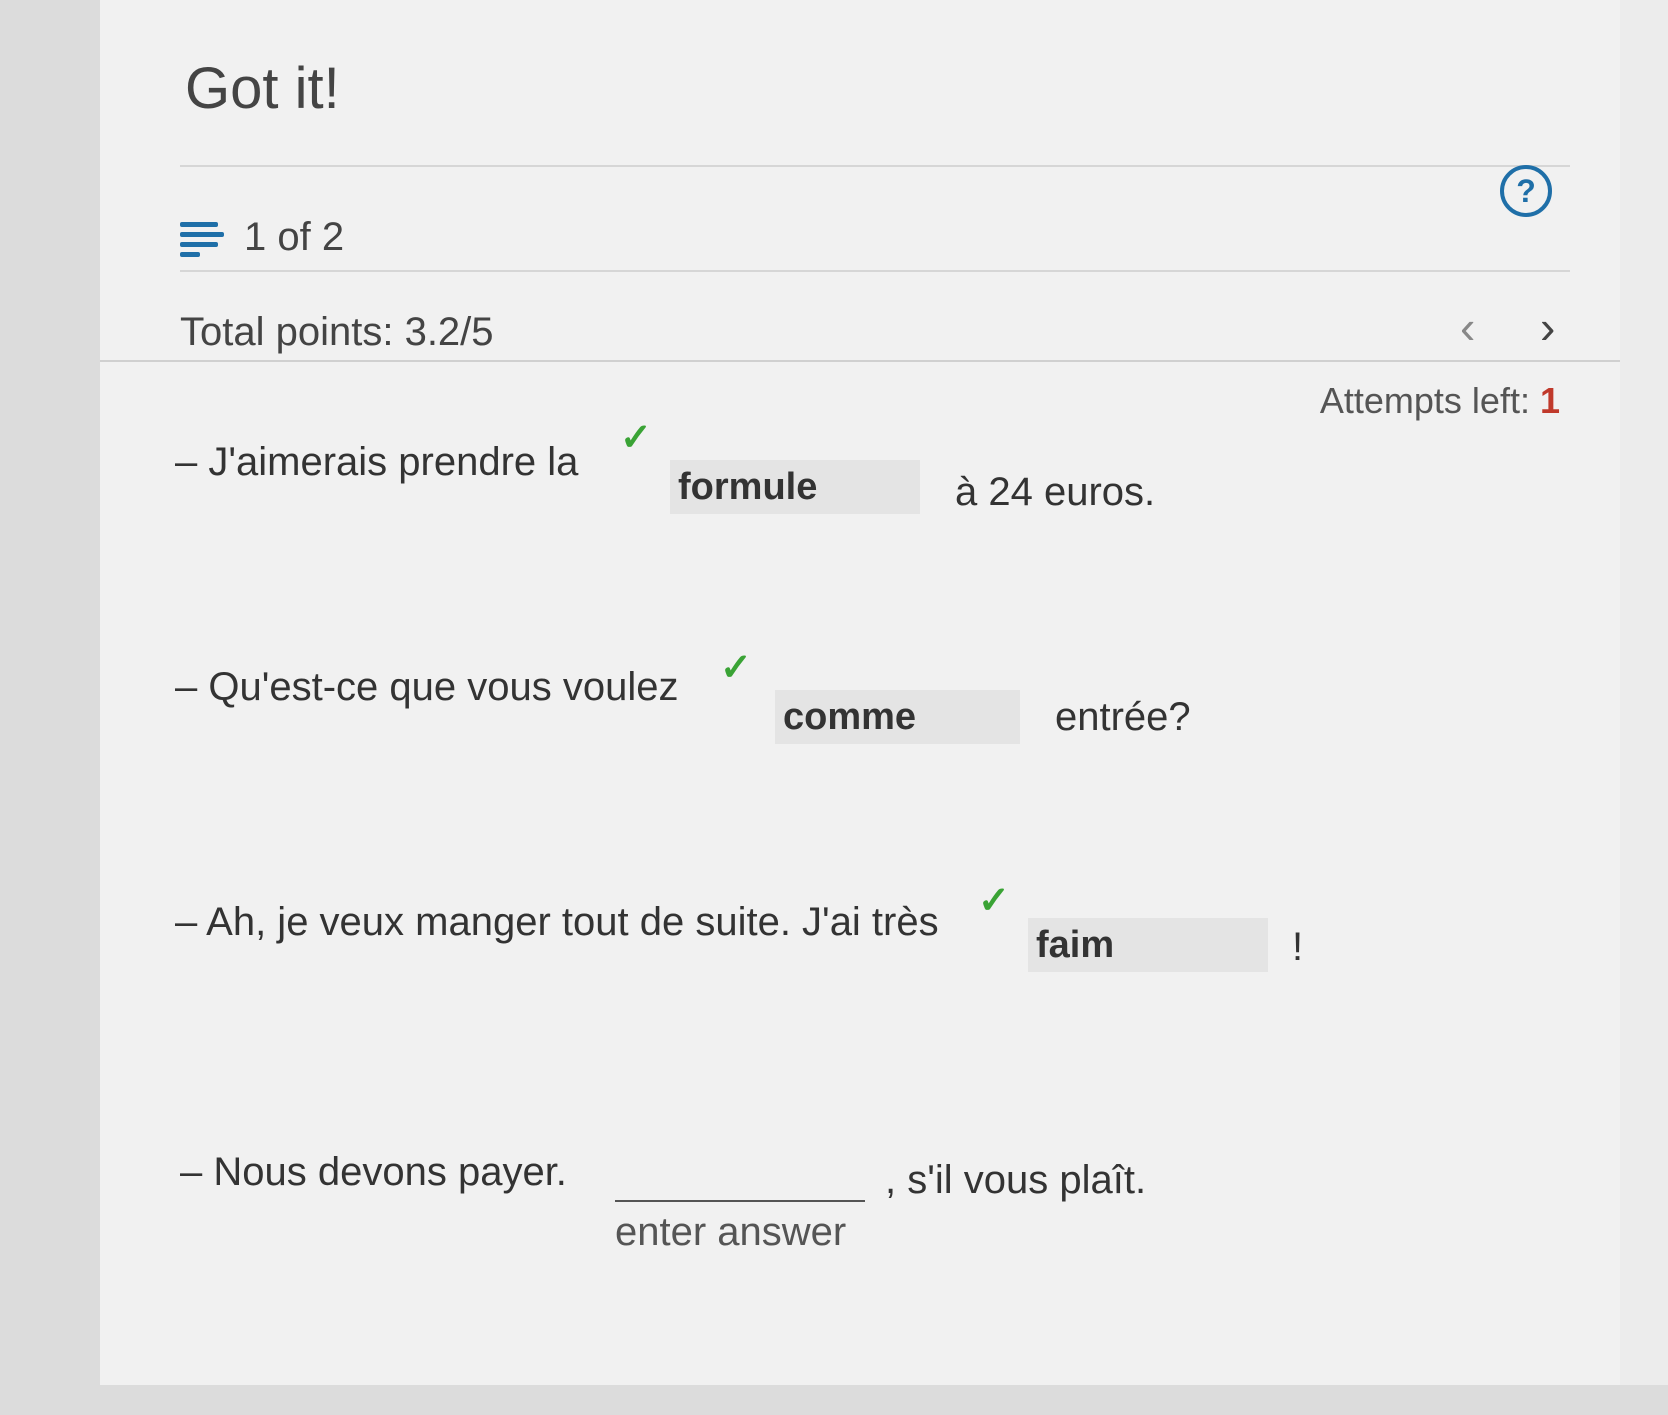 The height and width of the screenshot is (1415, 1668). Describe the element at coordinates (1055, 492) in the screenshot. I see `question-1-suffix: à 24 euros.` at that location.